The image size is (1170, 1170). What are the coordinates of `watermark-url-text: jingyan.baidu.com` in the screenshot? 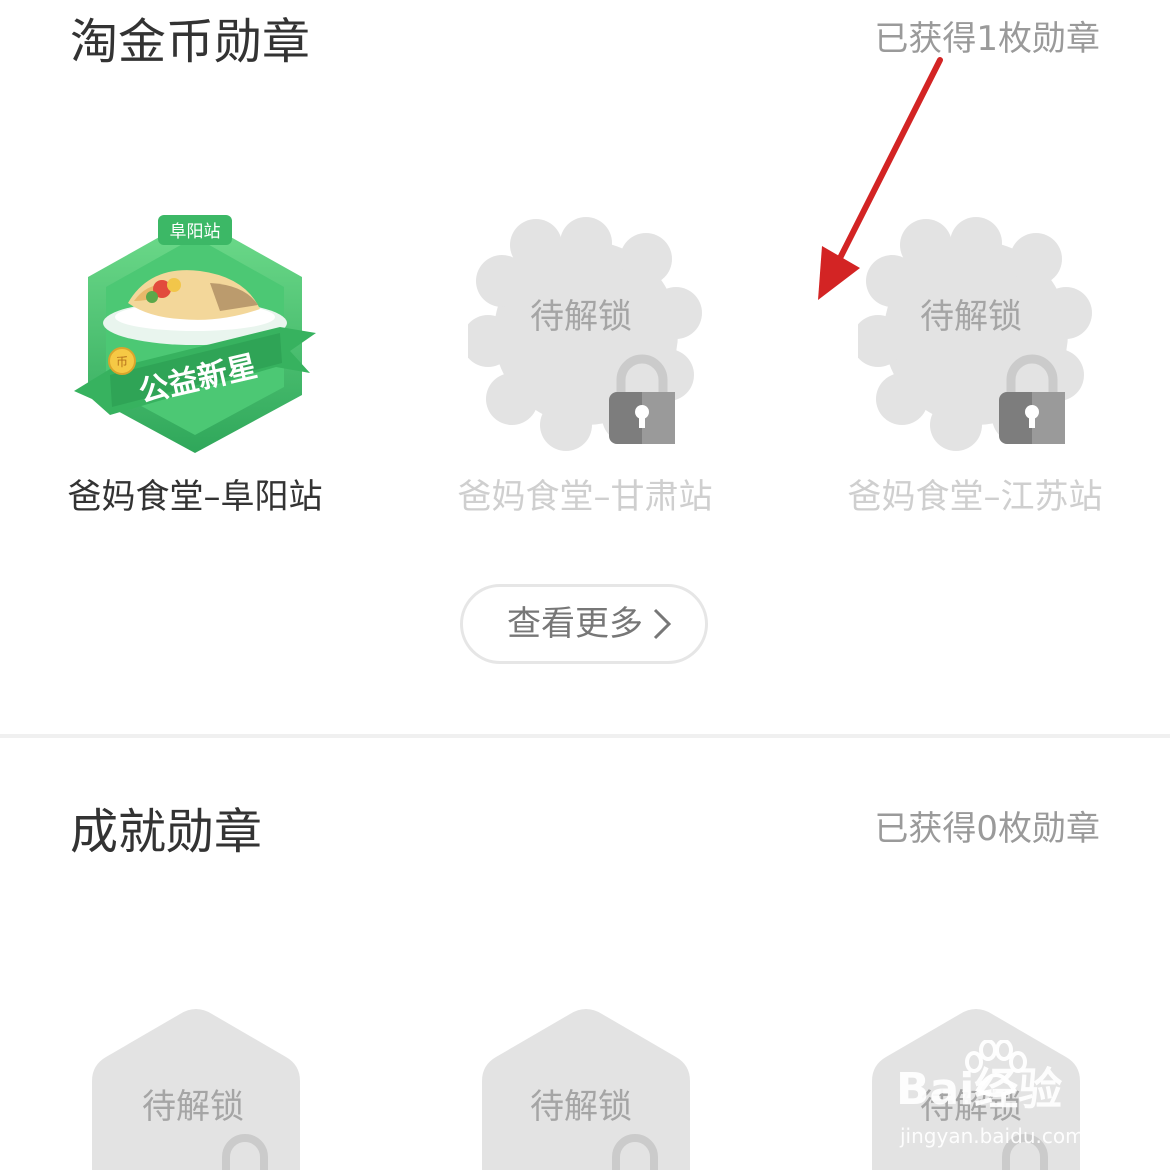 It's located at (992, 1136).